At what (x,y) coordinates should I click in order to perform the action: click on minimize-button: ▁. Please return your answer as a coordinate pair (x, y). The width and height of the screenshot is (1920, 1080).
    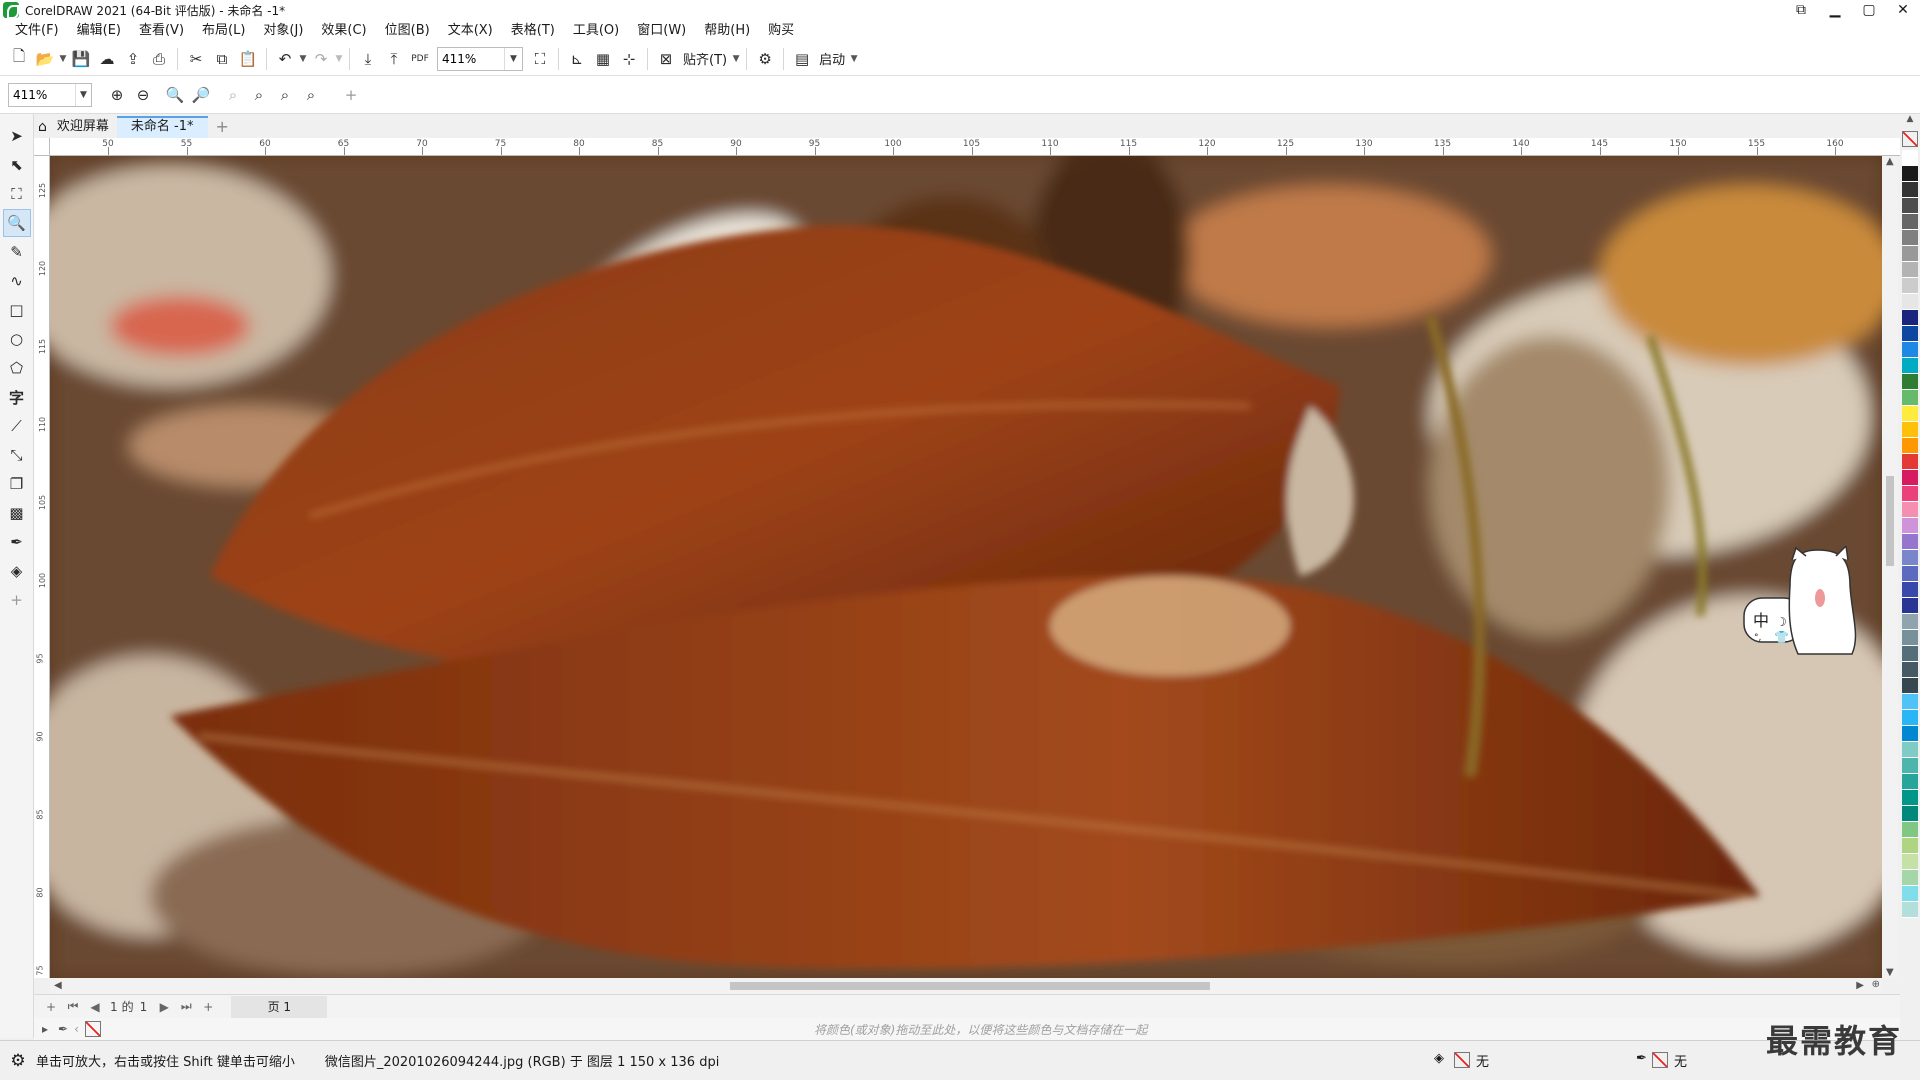
    Looking at the image, I should click on (1835, 10).